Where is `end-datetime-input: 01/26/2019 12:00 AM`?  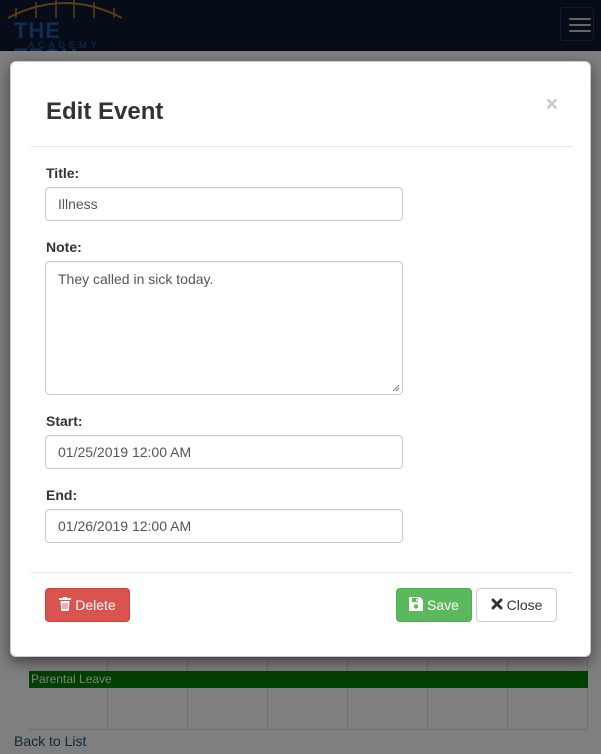
end-datetime-input: 01/26/2019 12:00 AM is located at coordinates (224, 526).